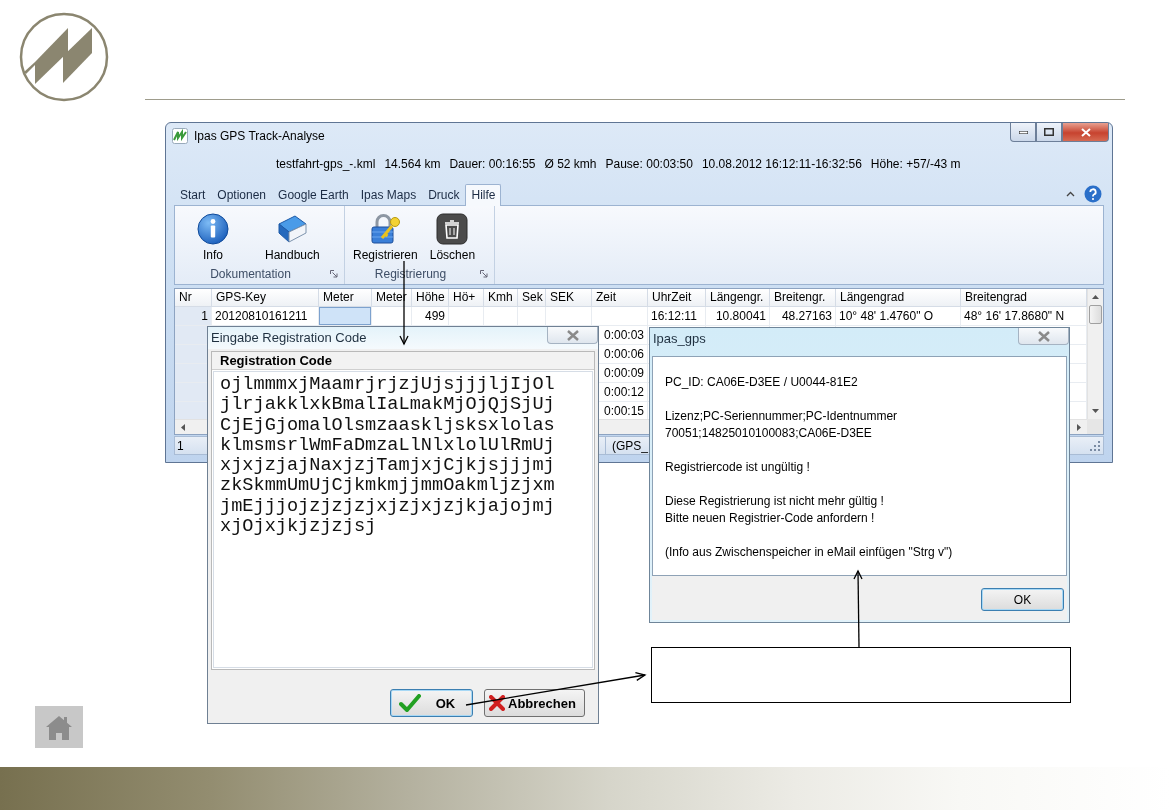  What do you see at coordinates (677, 298) in the screenshot?
I see `column-header: UhrZeit` at bounding box center [677, 298].